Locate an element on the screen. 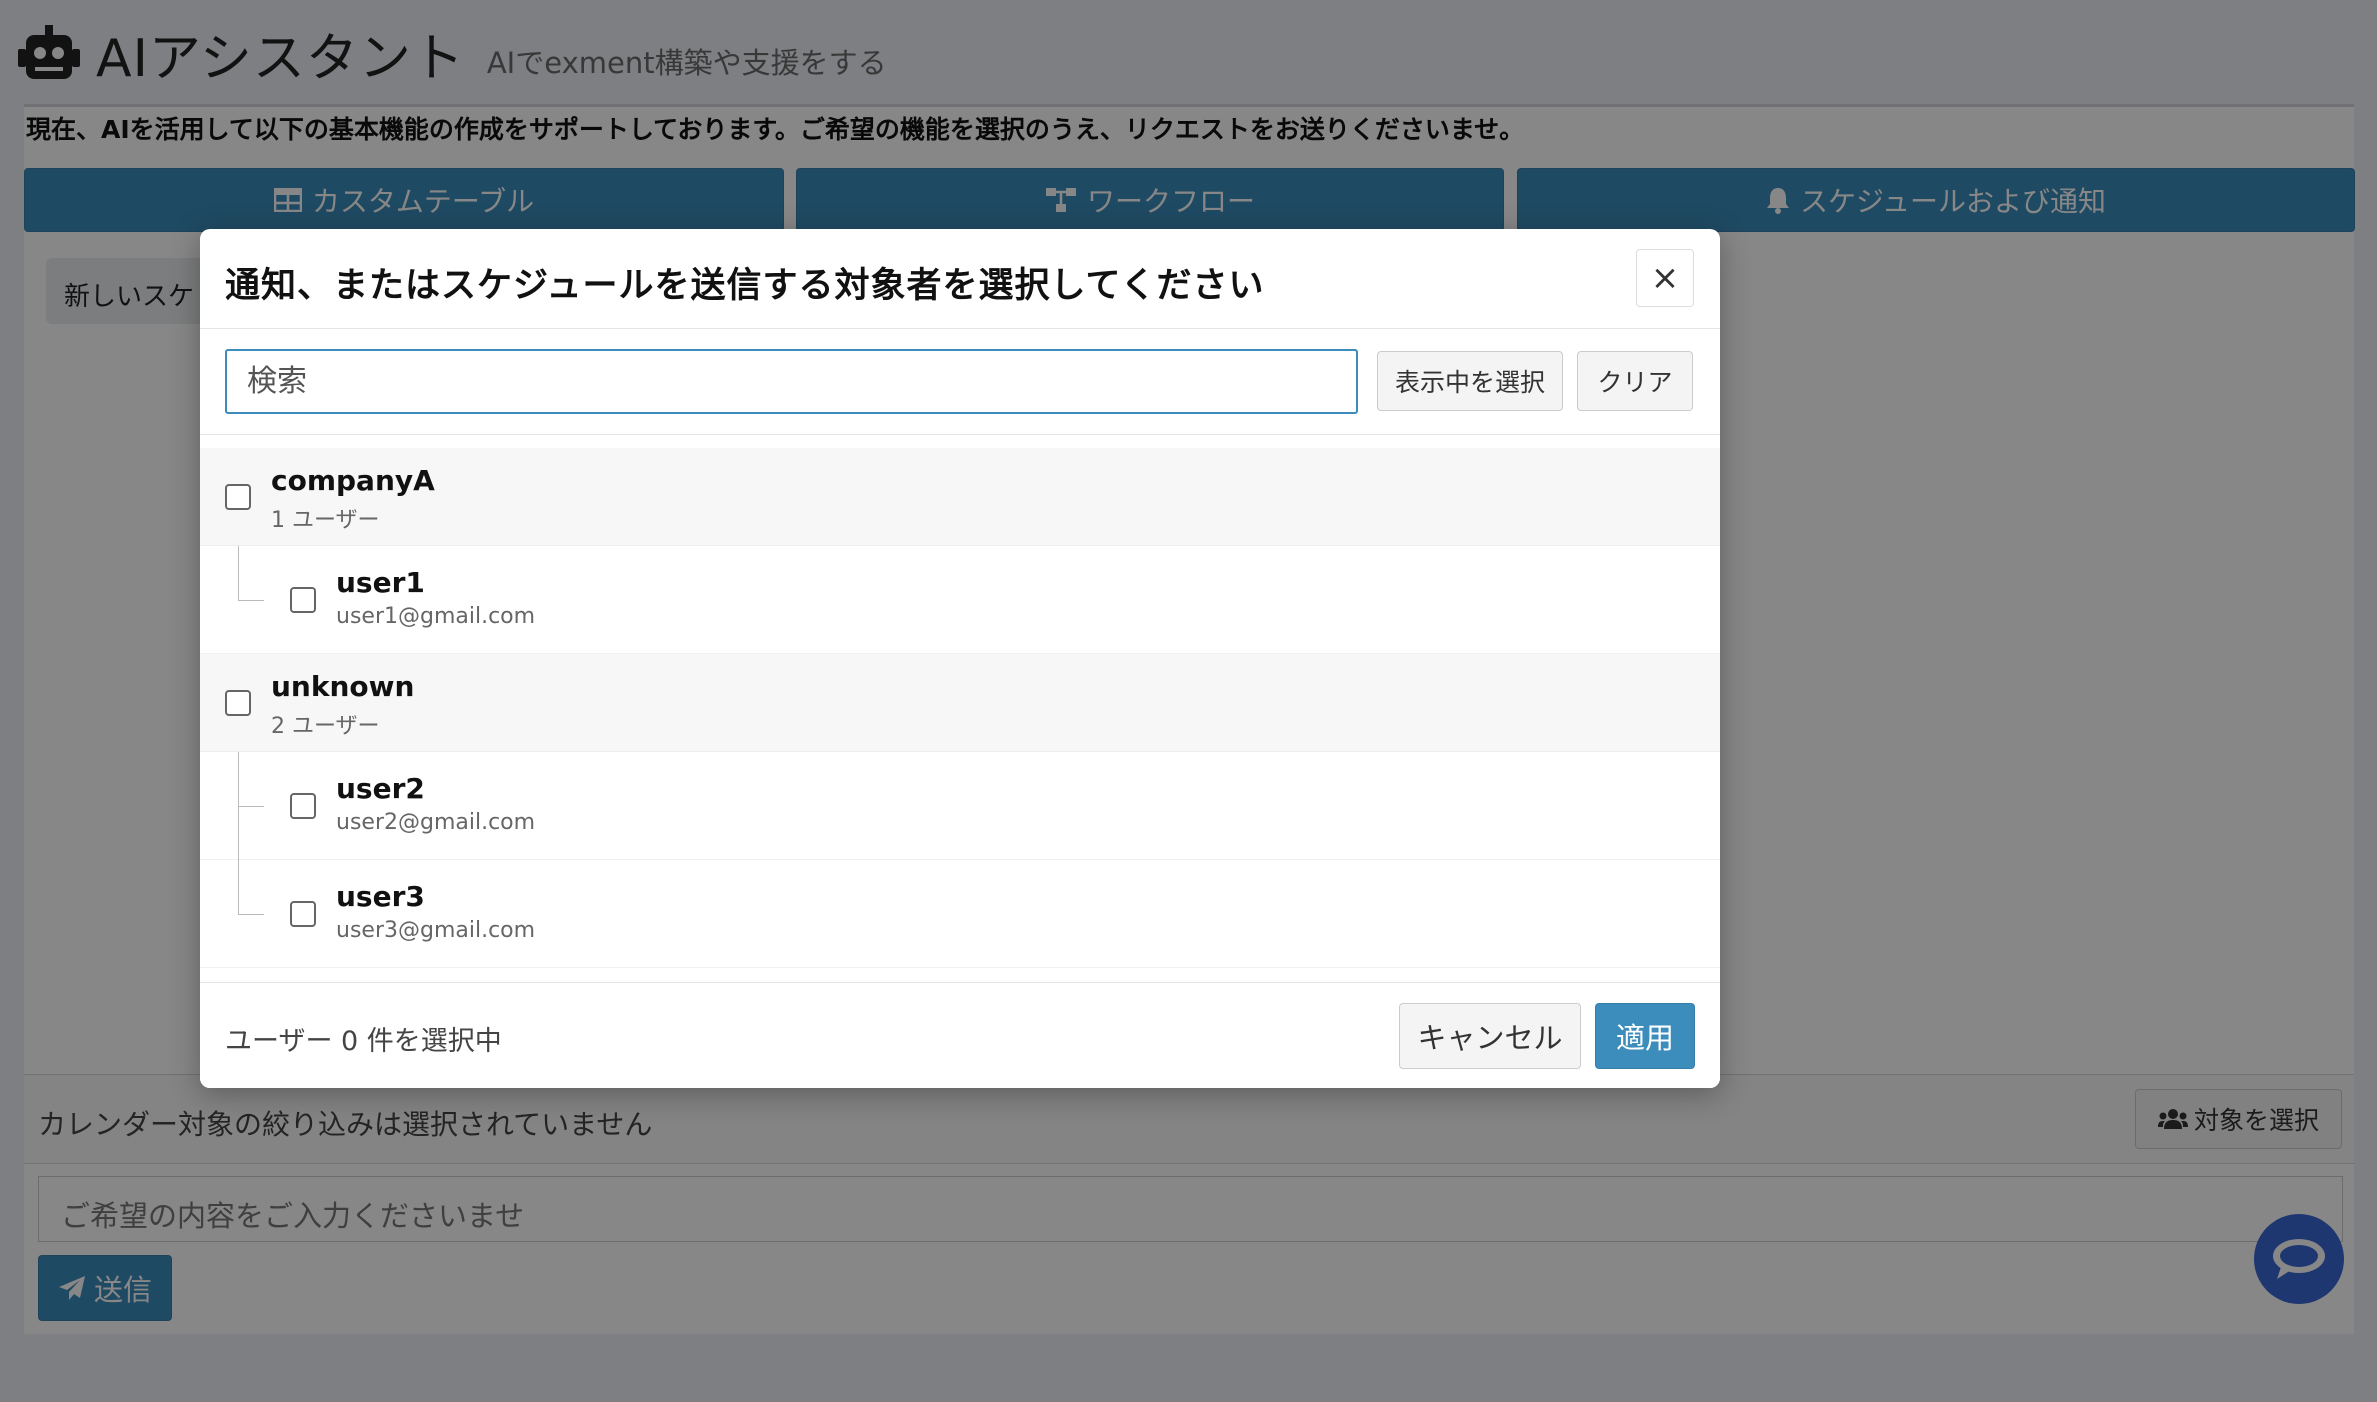  cancel-label: キャンセル is located at coordinates (1490, 1038).